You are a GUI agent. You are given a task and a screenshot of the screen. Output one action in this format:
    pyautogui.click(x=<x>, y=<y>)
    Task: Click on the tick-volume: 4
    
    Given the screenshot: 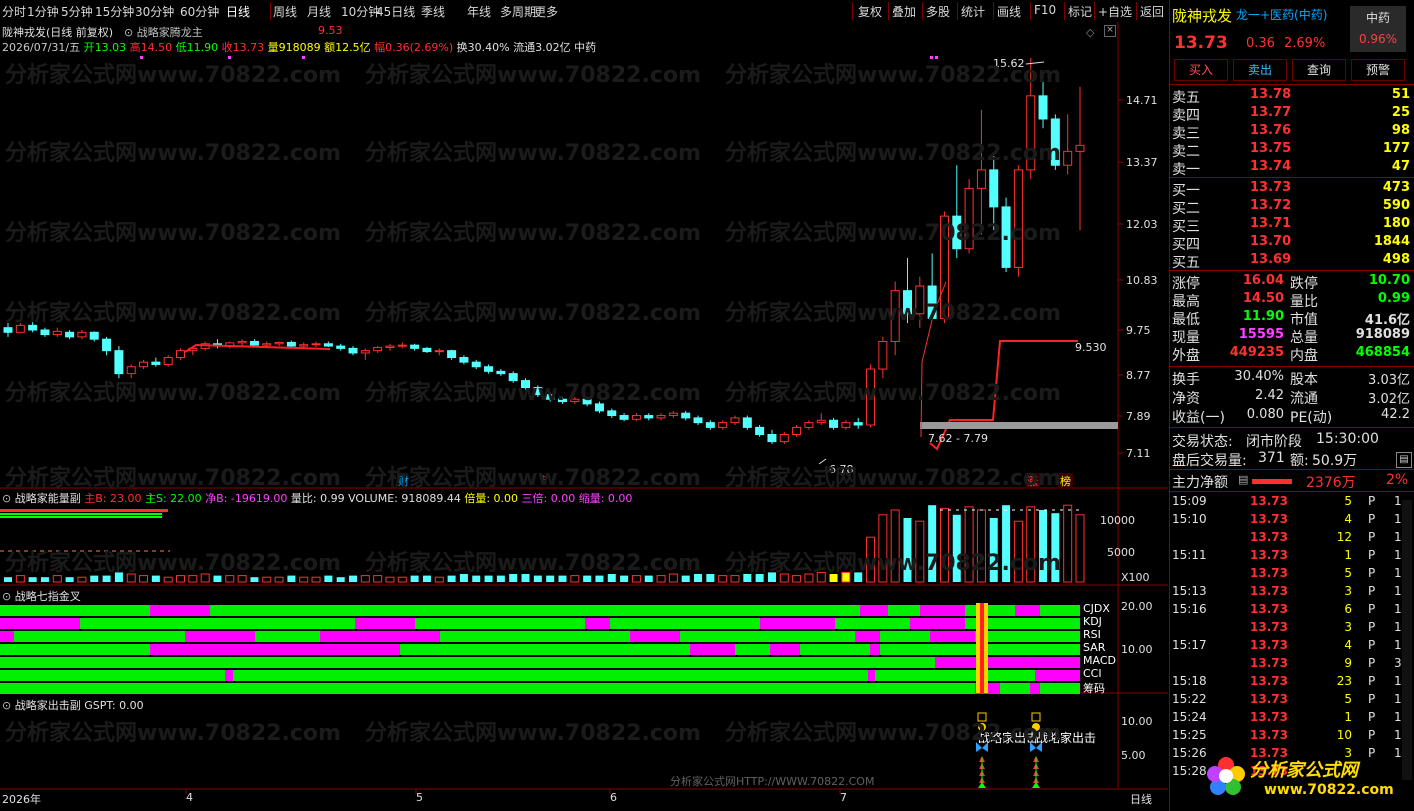 What is the action you would take?
    pyautogui.click(x=1348, y=645)
    